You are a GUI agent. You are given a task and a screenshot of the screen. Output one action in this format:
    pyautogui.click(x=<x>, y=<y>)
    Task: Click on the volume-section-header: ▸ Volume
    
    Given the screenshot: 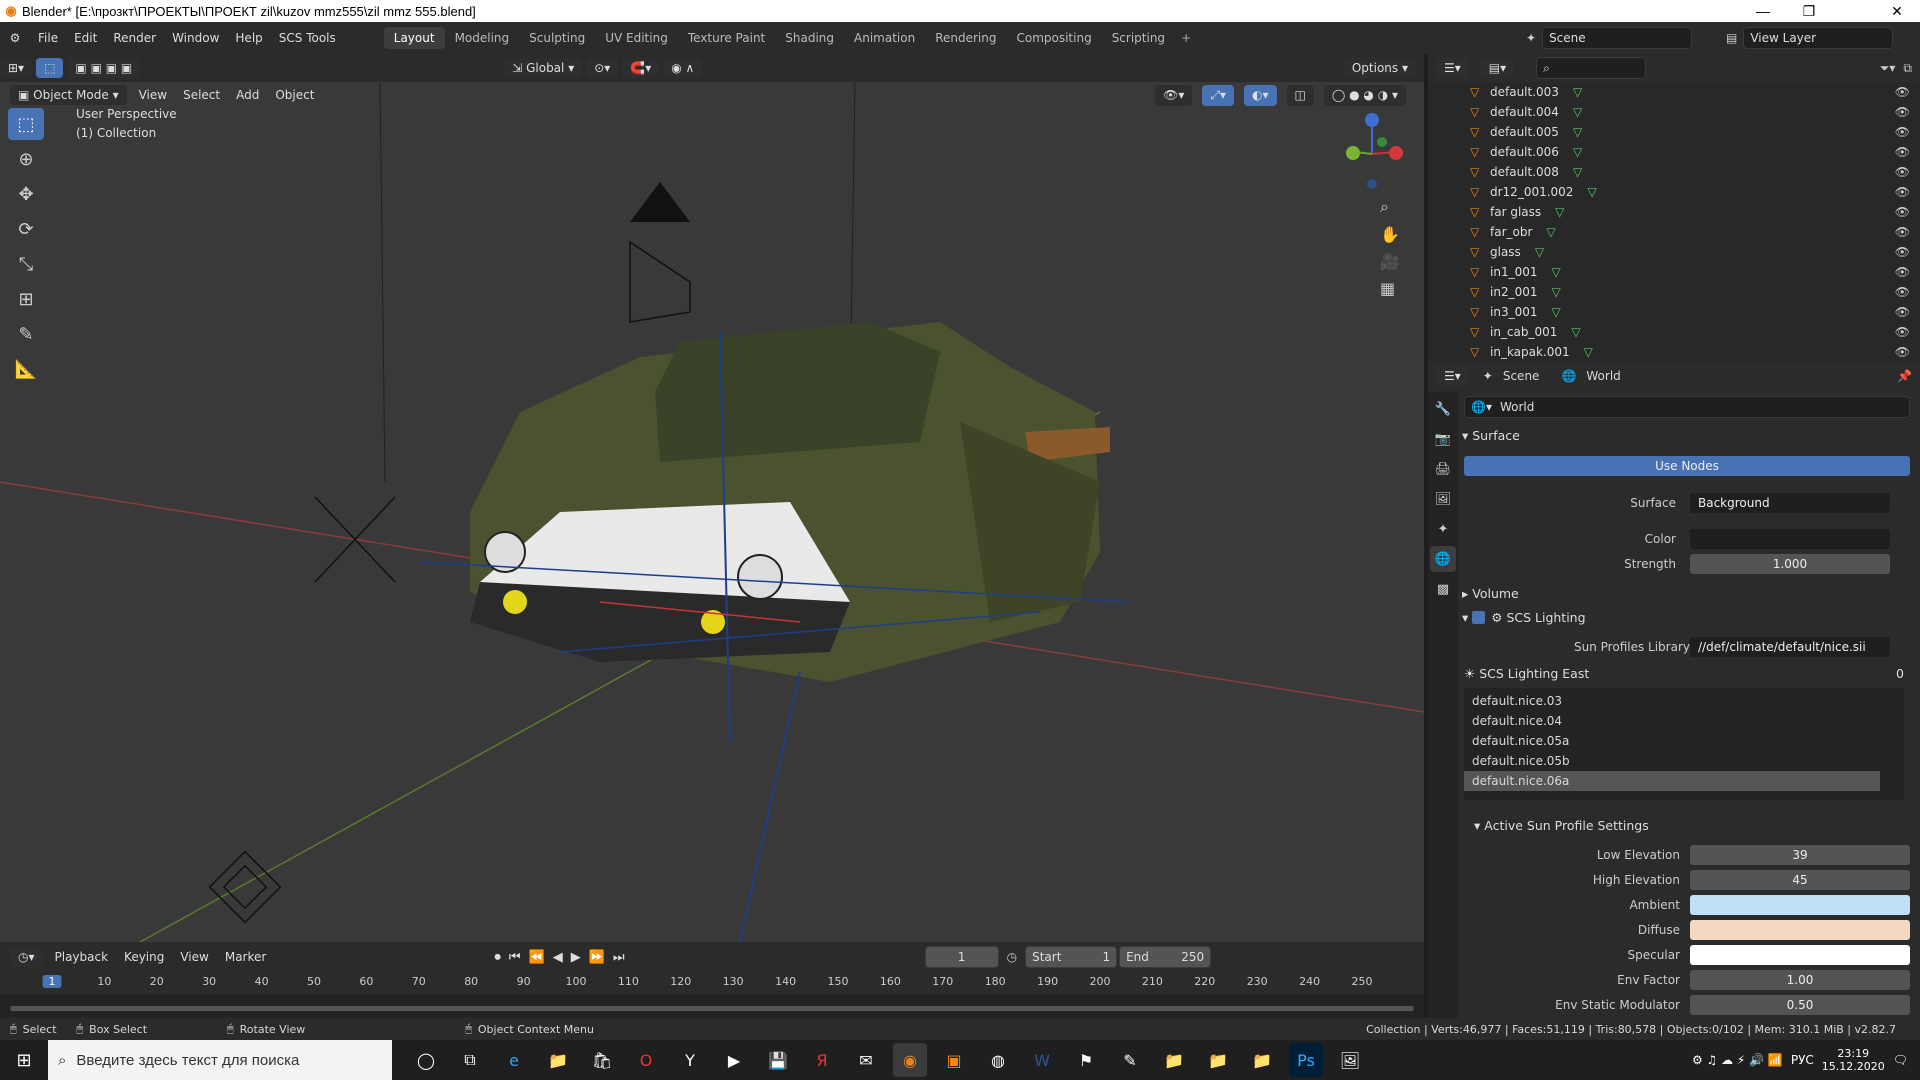 What is the action you would take?
    pyautogui.click(x=1490, y=593)
    